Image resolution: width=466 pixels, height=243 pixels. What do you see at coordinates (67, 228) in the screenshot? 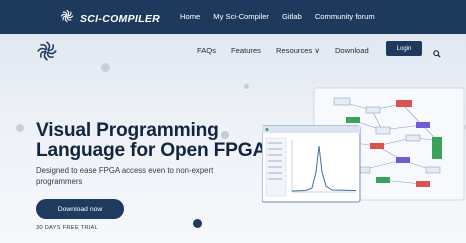
I see `trial-note: 30 DAYS FREE TRIAL` at bounding box center [67, 228].